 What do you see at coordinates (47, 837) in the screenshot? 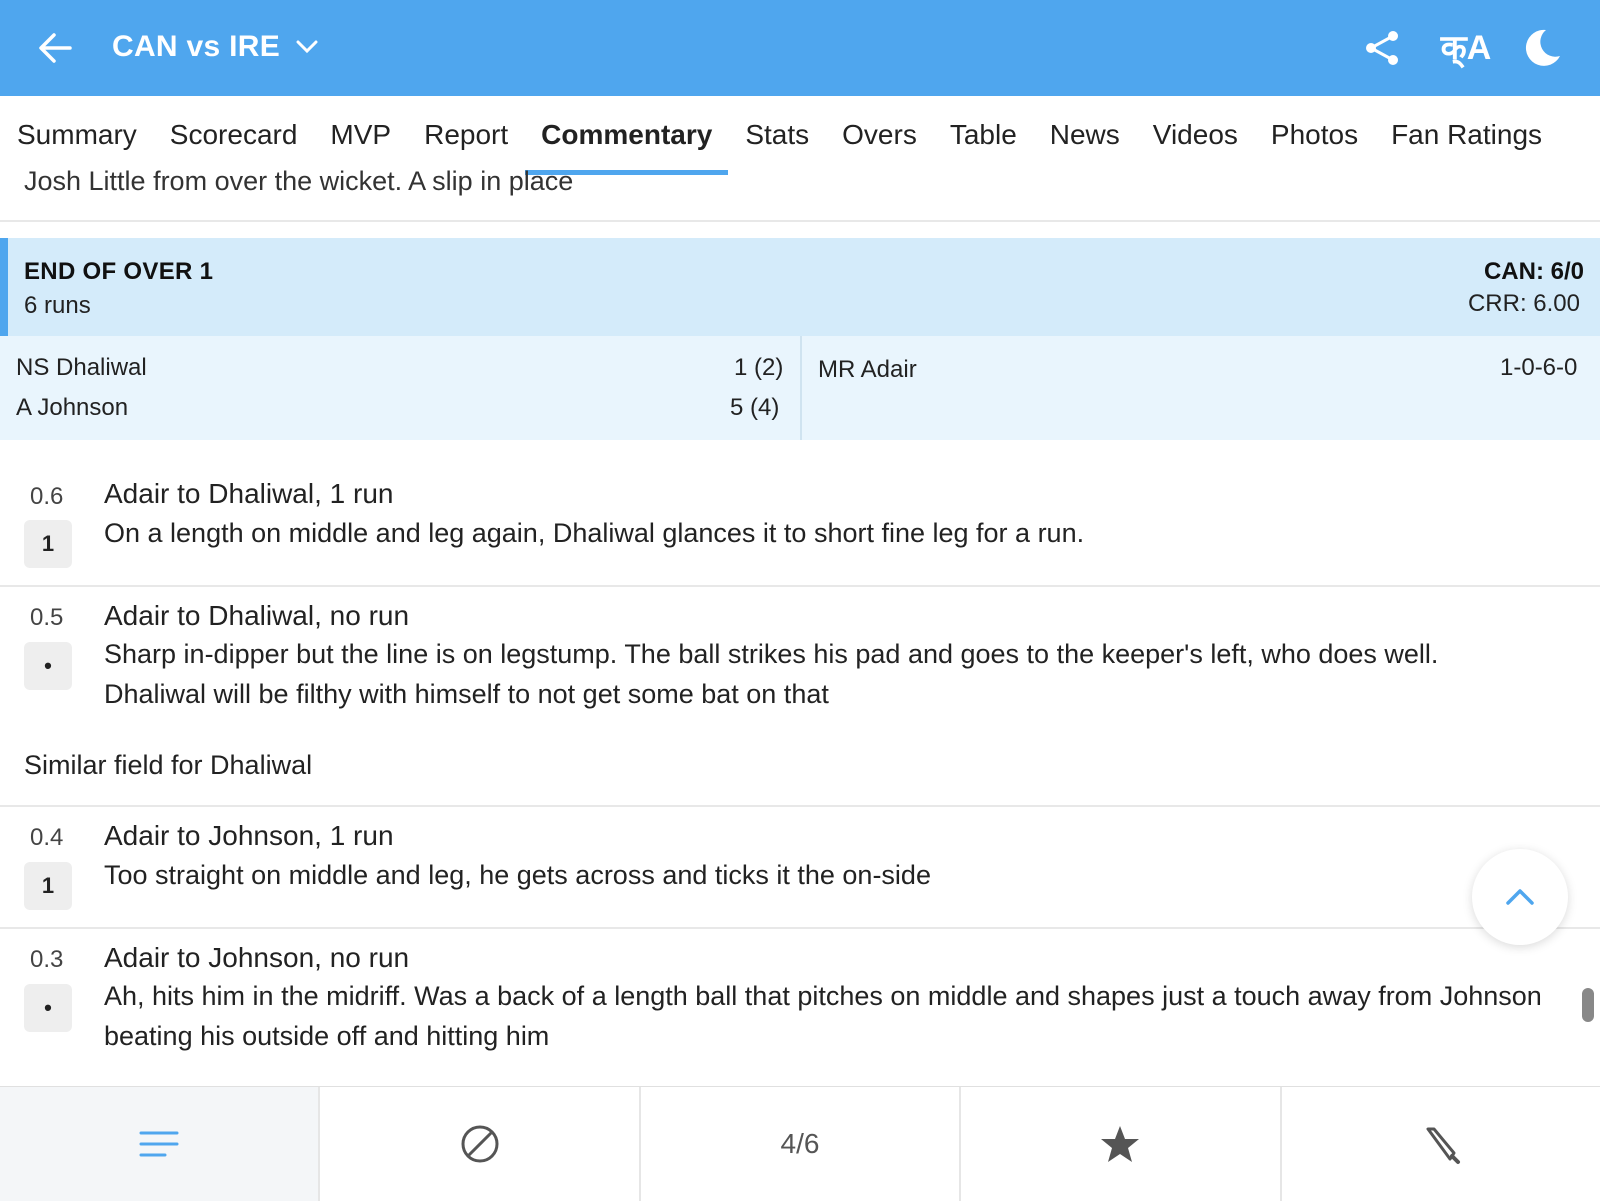
I see `ball-number: 0.4` at bounding box center [47, 837].